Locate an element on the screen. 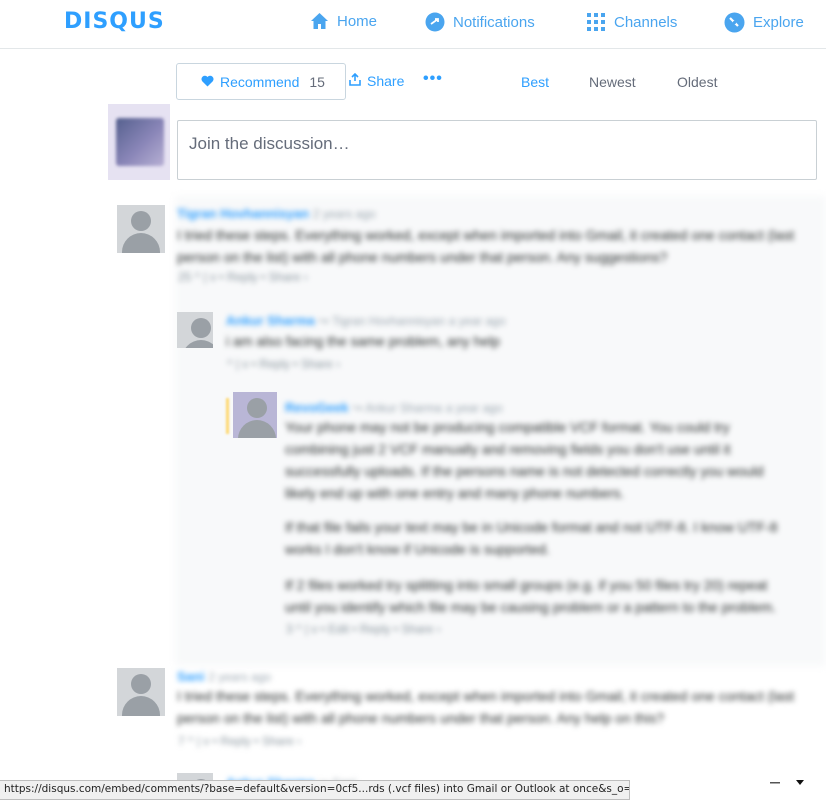  share-icon is located at coordinates (355, 80).